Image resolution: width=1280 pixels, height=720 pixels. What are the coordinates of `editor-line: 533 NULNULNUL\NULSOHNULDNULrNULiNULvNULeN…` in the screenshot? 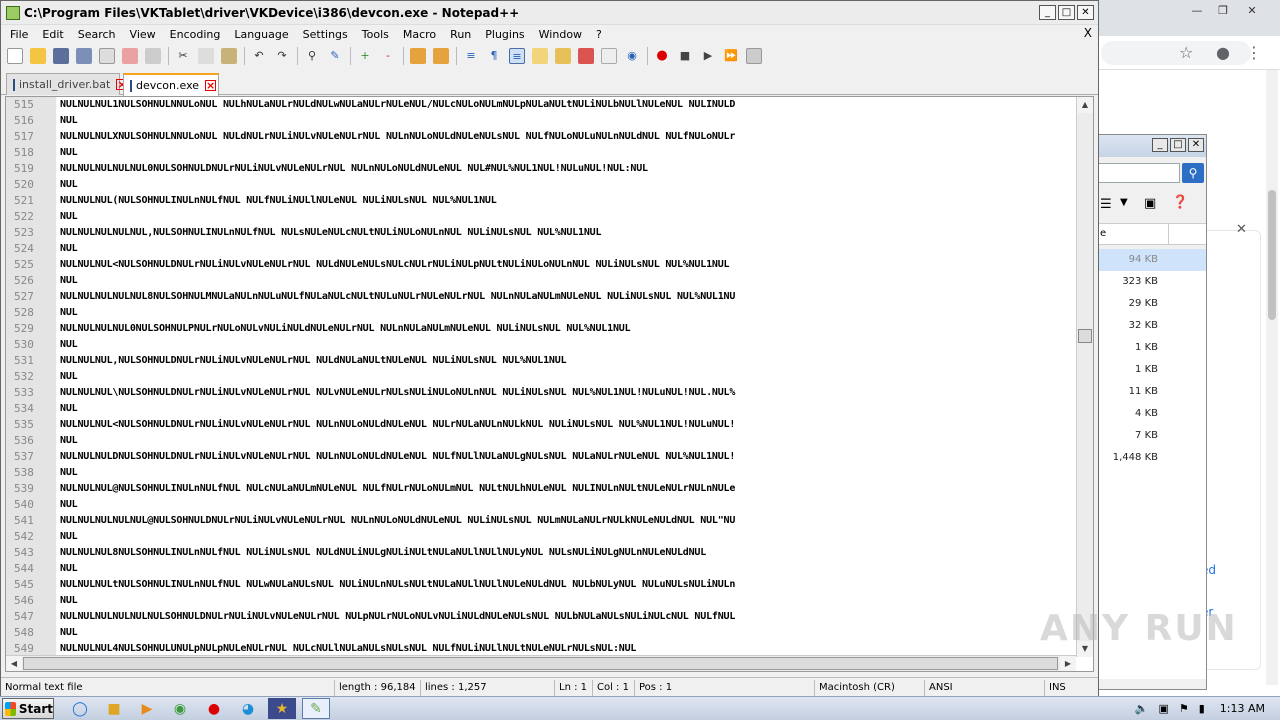 It's located at (541, 393).